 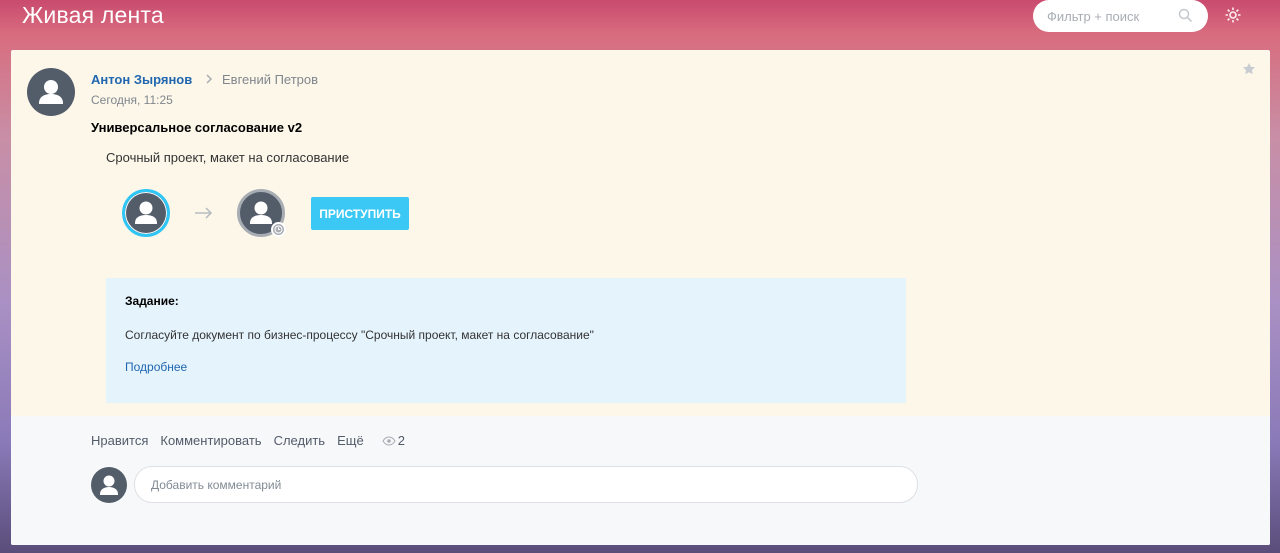 I want to click on more-button: Ещё, so click(x=350, y=440).